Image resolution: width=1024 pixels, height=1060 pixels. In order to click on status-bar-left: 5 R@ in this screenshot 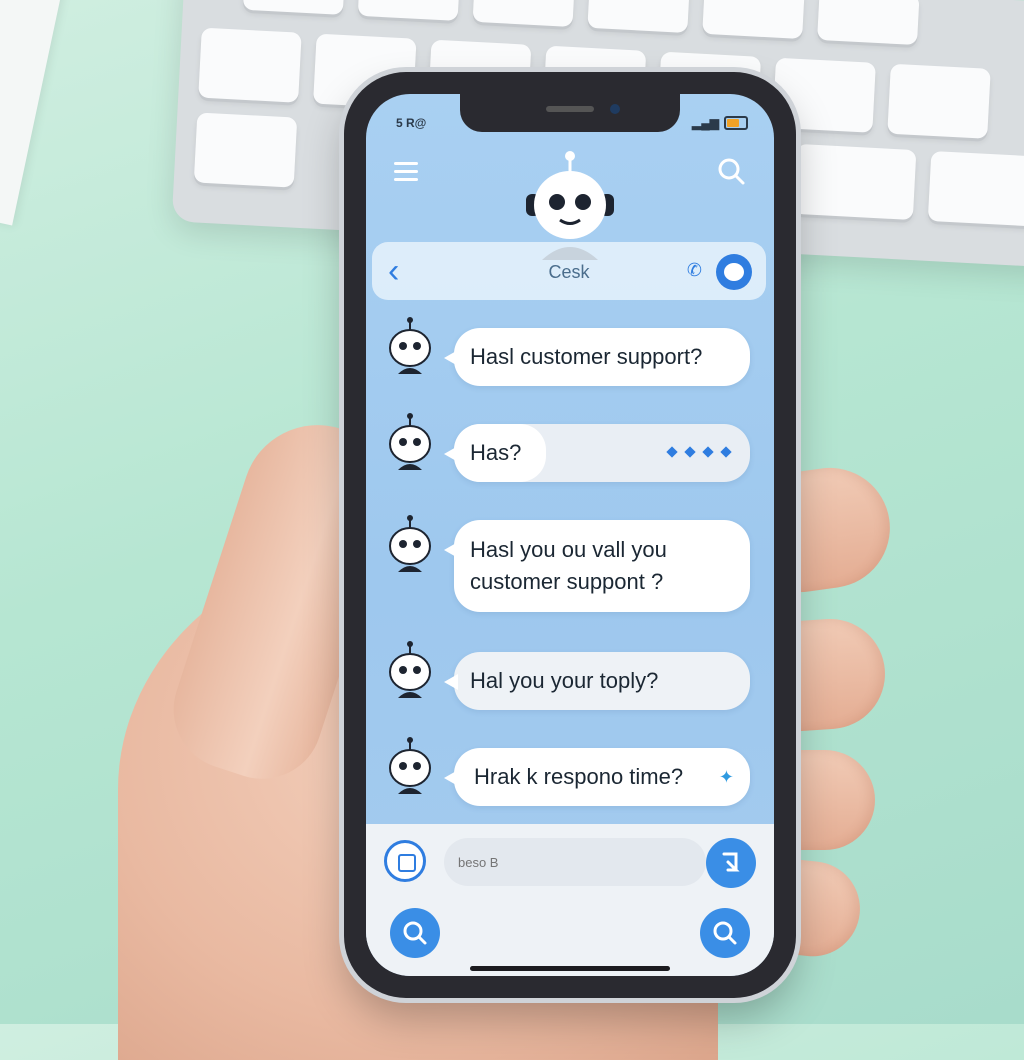, I will do `click(411, 123)`.